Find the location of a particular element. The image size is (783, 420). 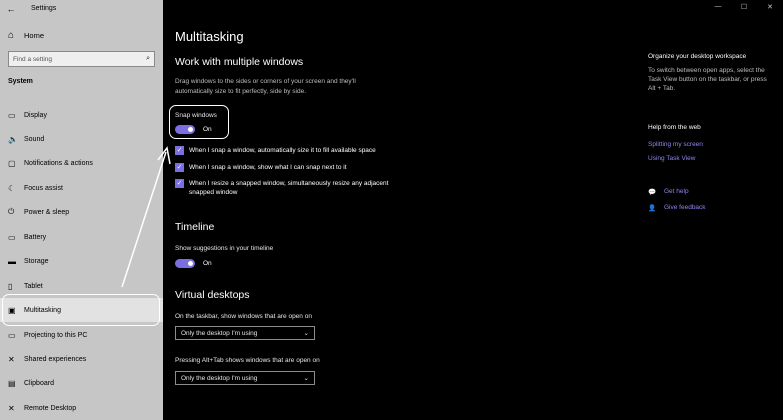

sidebar-item-shared-experiences: ✕ Shared experiences is located at coordinates (81, 359).